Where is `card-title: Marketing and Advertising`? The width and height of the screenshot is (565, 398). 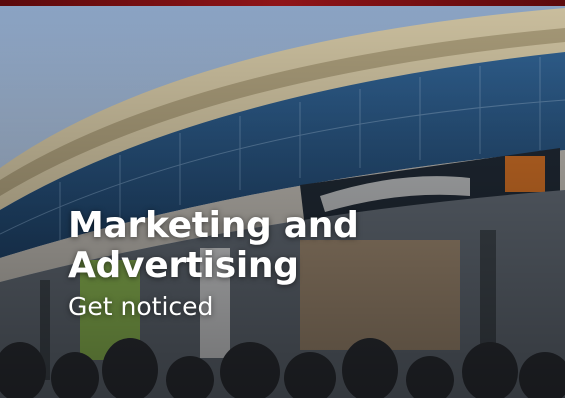 card-title: Marketing and Advertising is located at coordinates (213, 246).